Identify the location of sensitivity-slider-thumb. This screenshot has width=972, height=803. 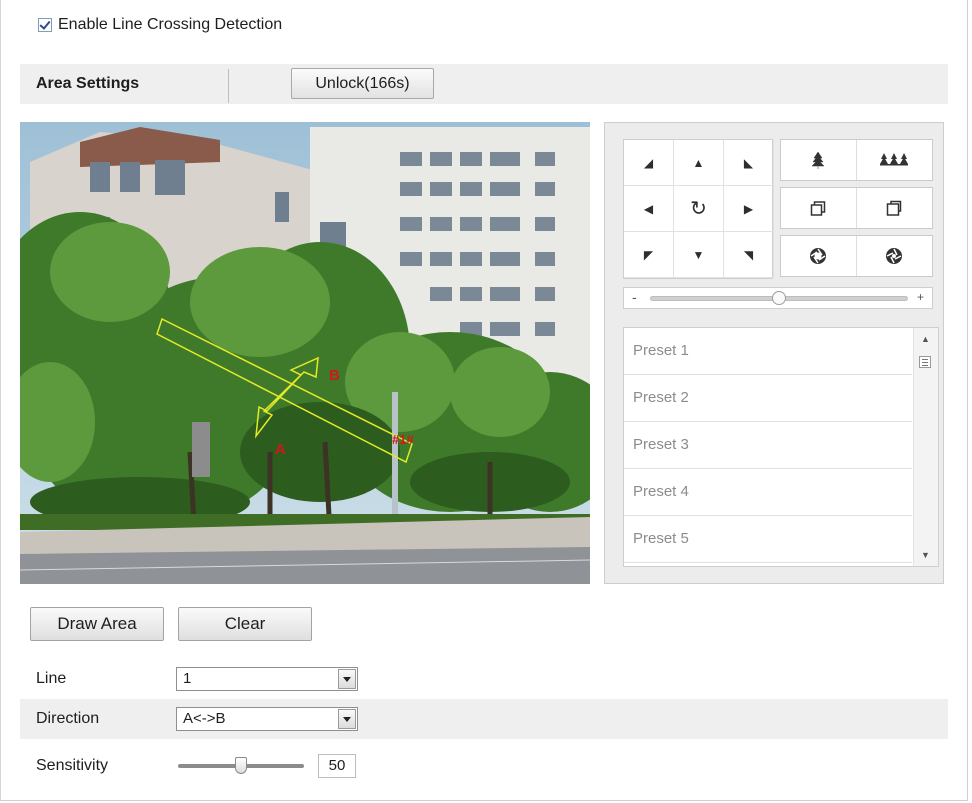
(241, 765).